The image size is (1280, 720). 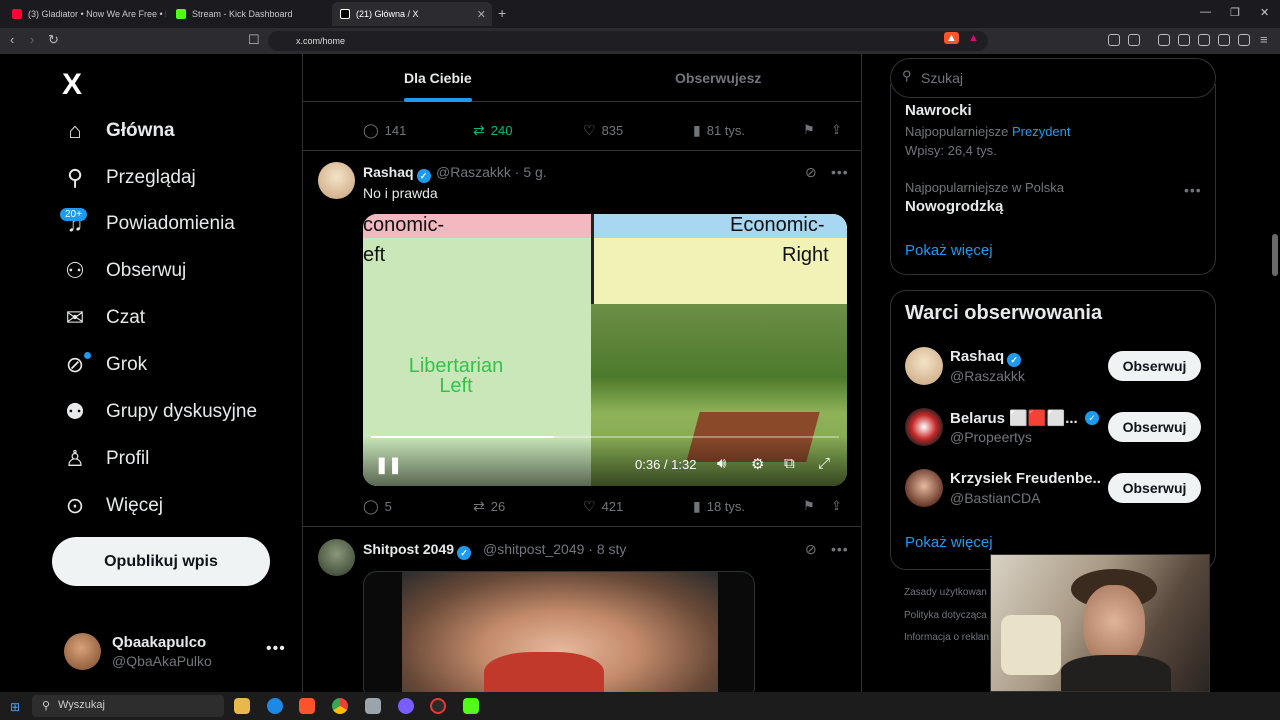 What do you see at coordinates (275, 706) in the screenshot?
I see `edge-icon` at bounding box center [275, 706].